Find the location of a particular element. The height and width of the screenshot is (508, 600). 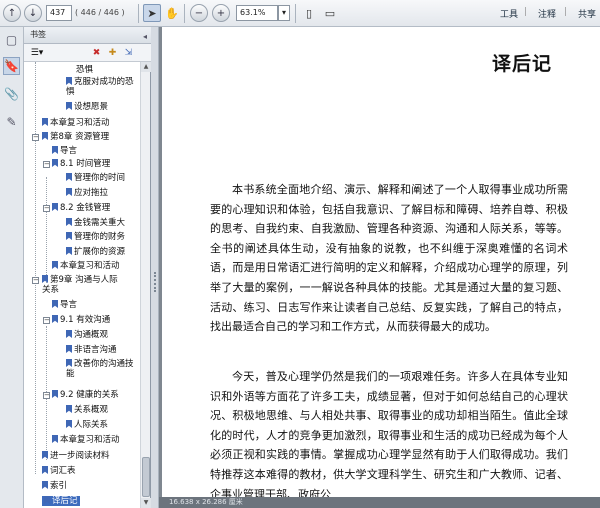

minus-icon: − is located at coordinates (199, 13).